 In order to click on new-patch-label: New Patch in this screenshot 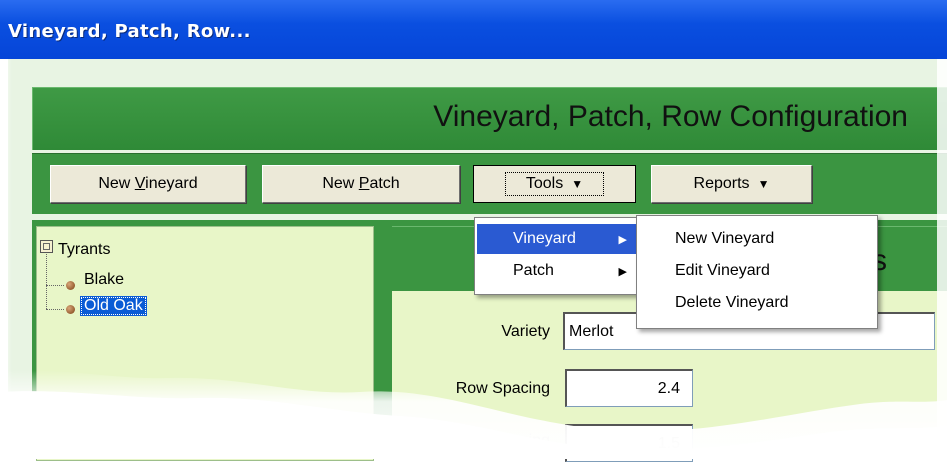, I will do `click(361, 183)`.